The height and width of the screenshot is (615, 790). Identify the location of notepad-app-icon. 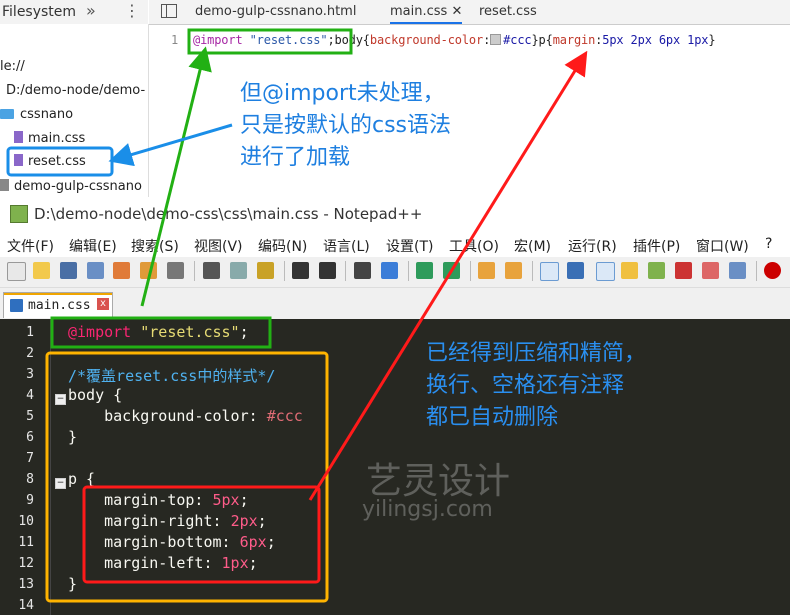
(19, 214).